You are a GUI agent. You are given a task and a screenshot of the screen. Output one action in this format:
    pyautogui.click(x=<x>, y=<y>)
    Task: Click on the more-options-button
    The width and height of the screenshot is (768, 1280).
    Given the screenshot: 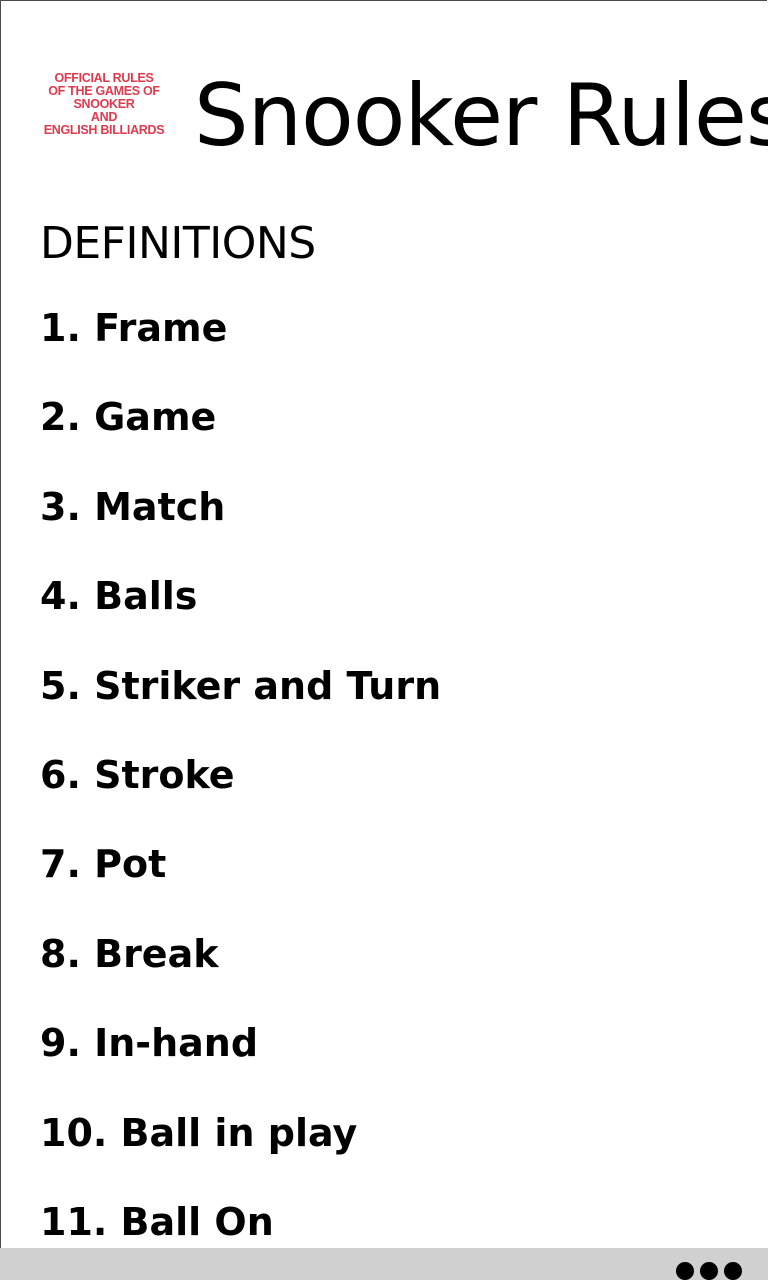 What is the action you would take?
    pyautogui.click(x=709, y=1271)
    